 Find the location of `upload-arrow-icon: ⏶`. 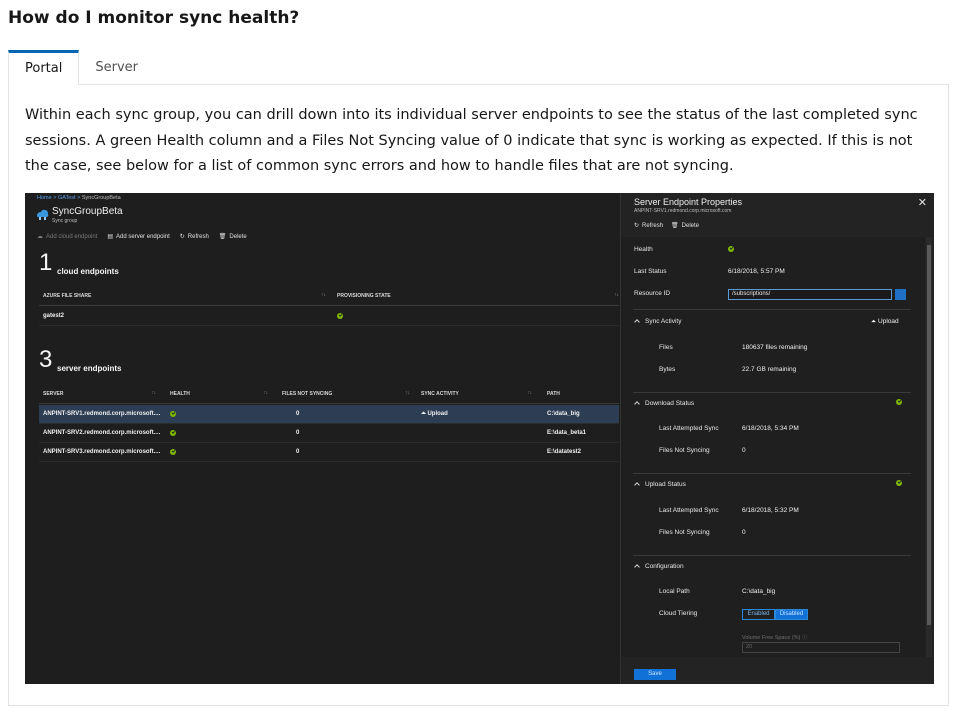

upload-arrow-icon: ⏶ is located at coordinates (875, 321).